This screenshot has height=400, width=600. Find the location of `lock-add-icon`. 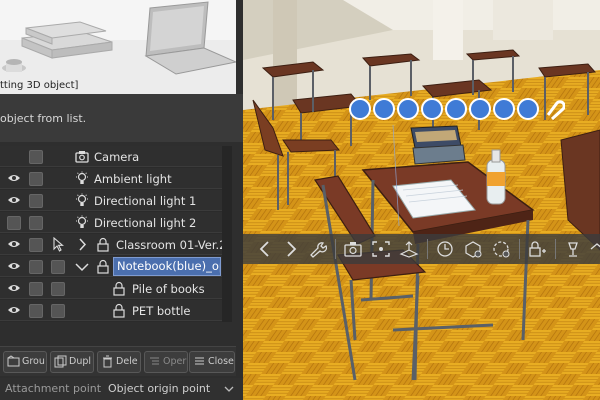

lock-add-icon is located at coordinates (537, 249).